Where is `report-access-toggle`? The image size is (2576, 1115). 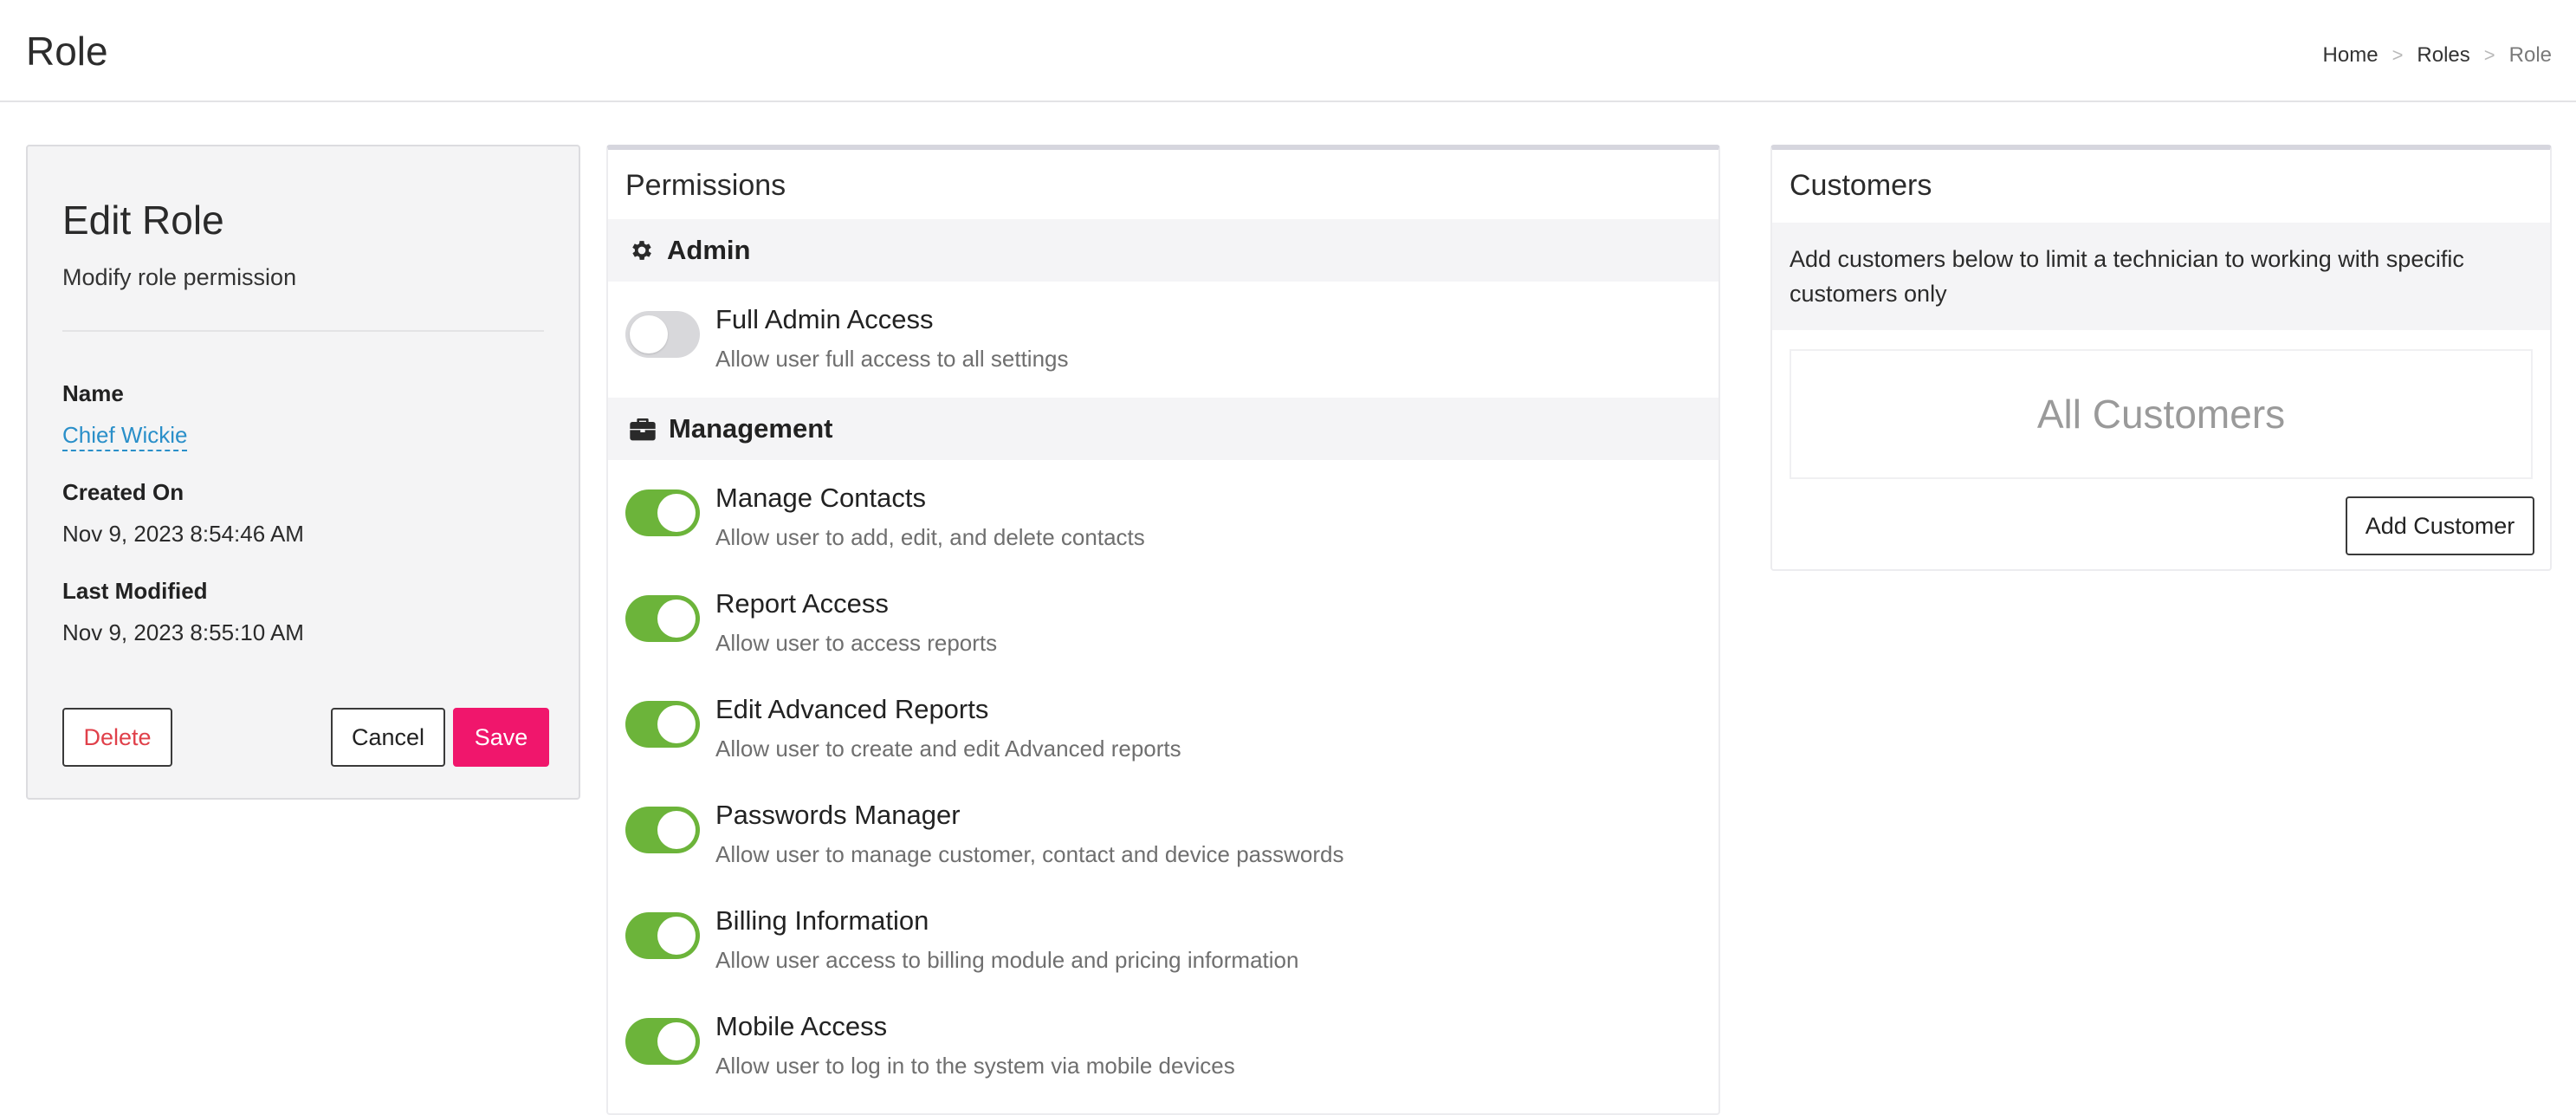
report-access-toggle is located at coordinates (662, 618).